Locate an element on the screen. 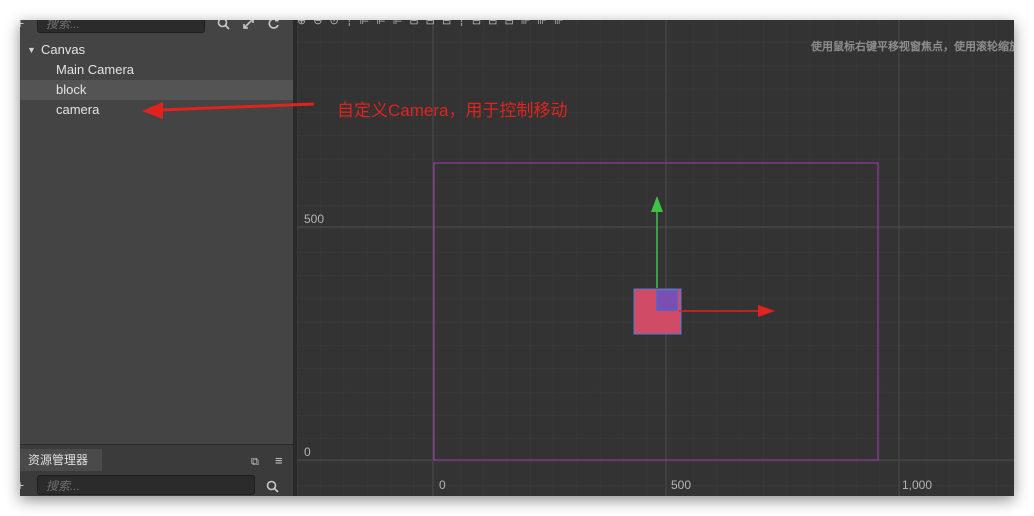  x-tick-label: 1,000 is located at coordinates (917, 485).